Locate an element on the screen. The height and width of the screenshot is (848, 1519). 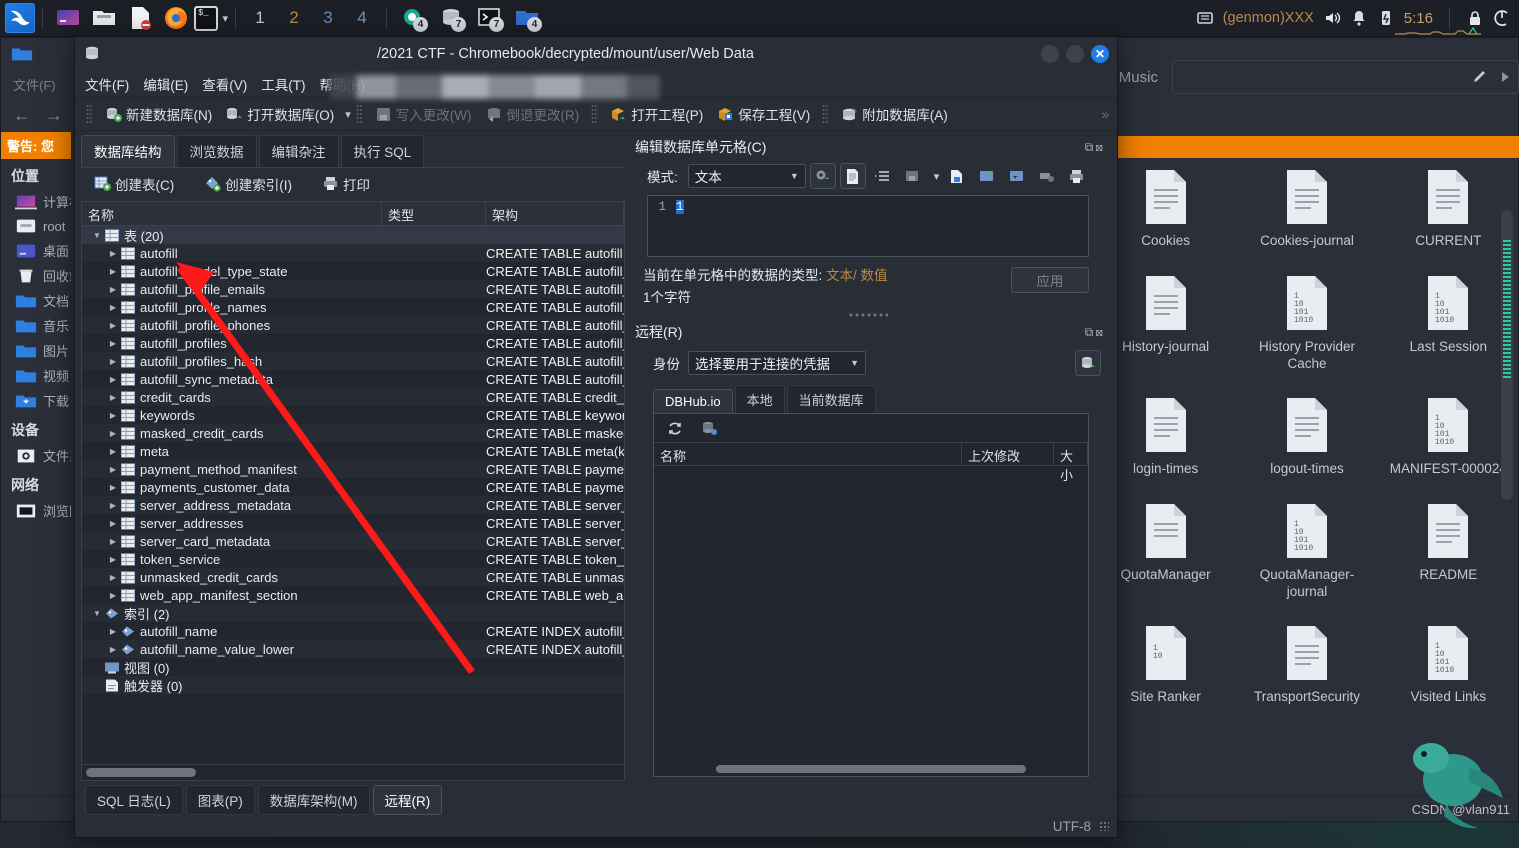
remote-hscroll-thumb is located at coordinates (871, 769).